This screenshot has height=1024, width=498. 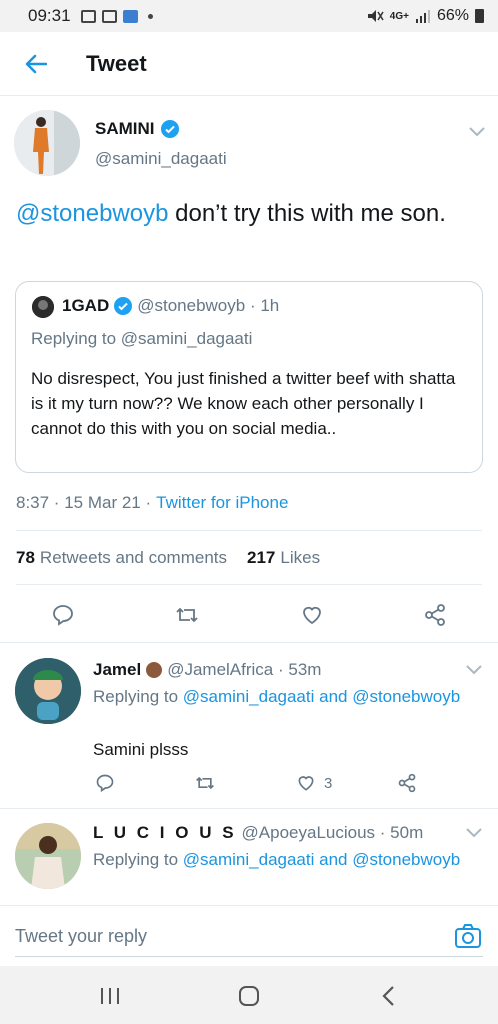 I want to click on recents-icon, so click(x=110, y=996).